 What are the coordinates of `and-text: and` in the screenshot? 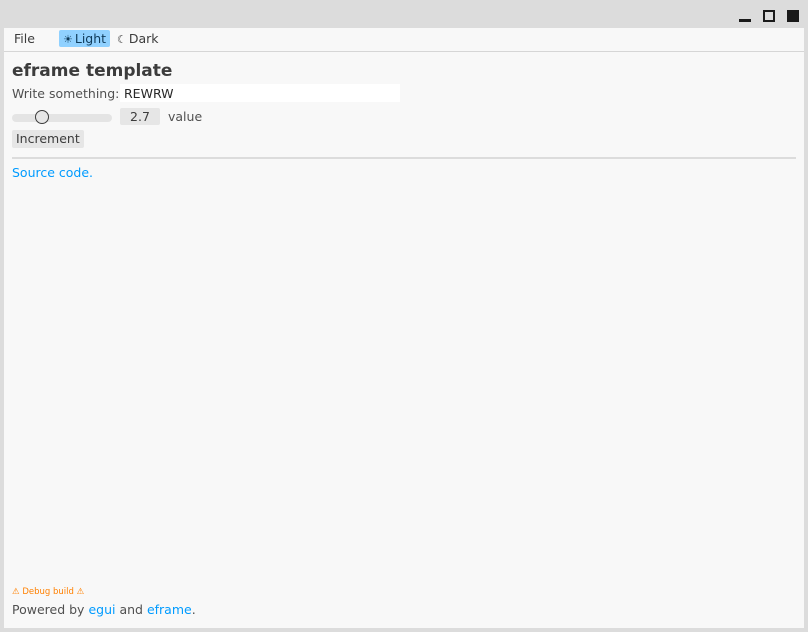 It's located at (131, 609).